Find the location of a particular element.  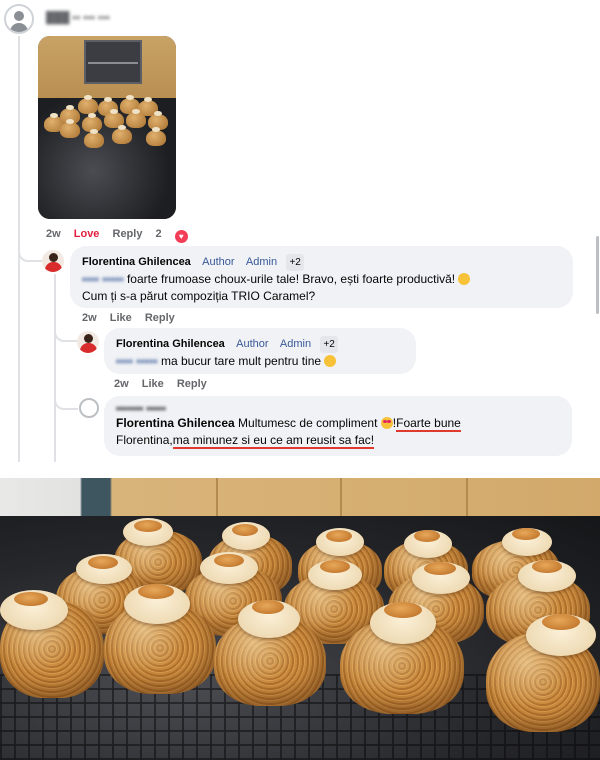

comment-text: ma bucur tare mult pentru tine is located at coordinates (241, 361).